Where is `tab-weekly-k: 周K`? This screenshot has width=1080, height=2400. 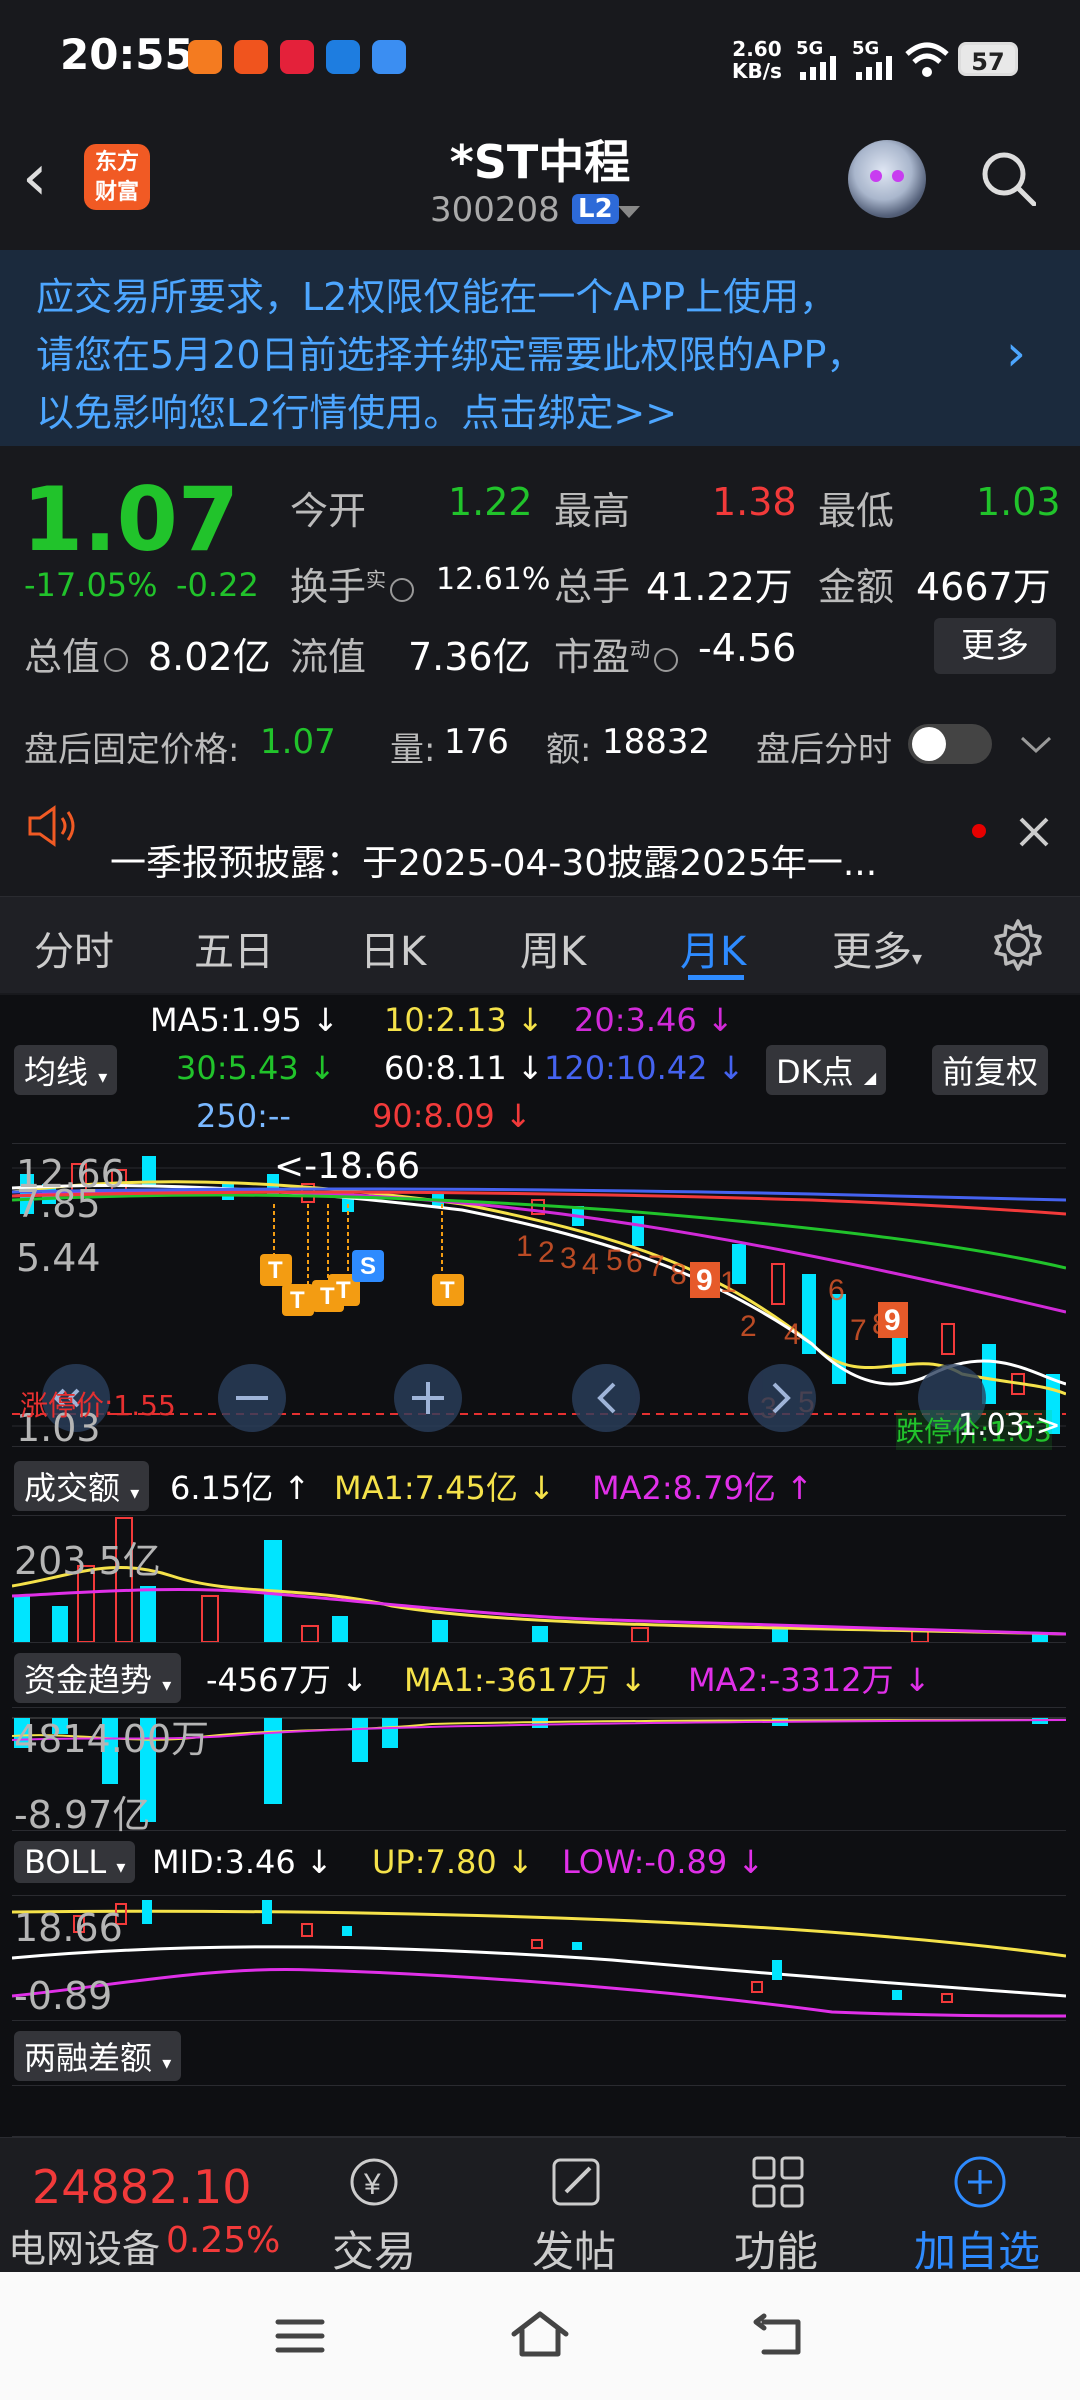
tab-weekly-k: 周K is located at coordinates (553, 948).